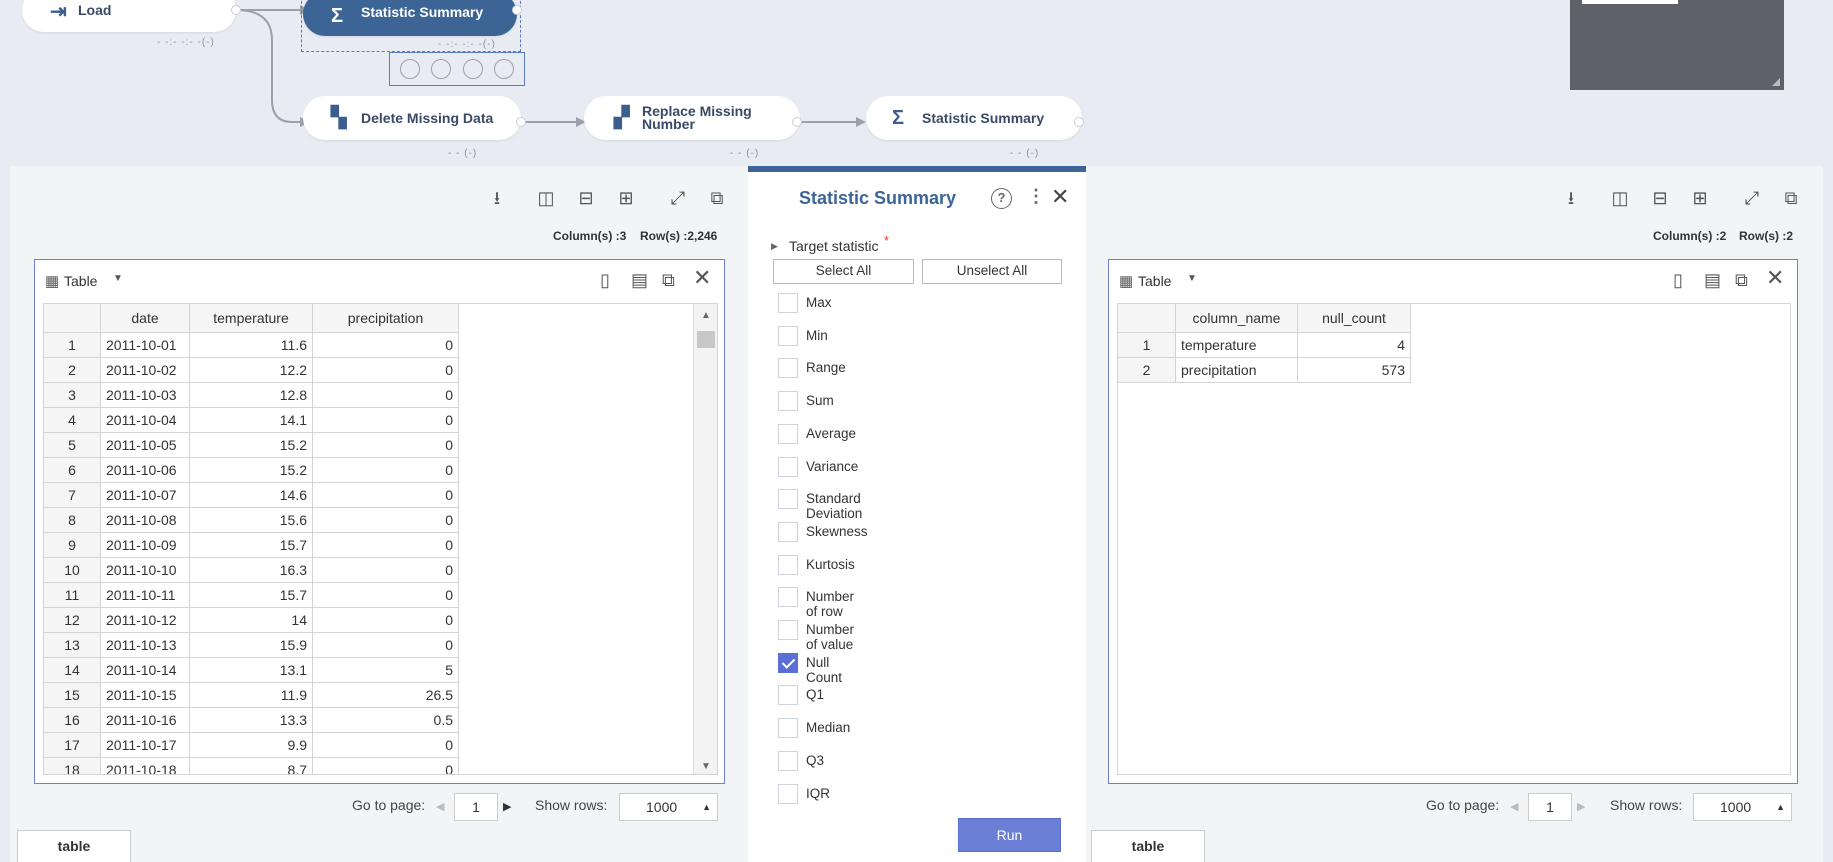 This screenshot has height=862, width=1833. I want to click on table-cell: 26.5, so click(385, 695).